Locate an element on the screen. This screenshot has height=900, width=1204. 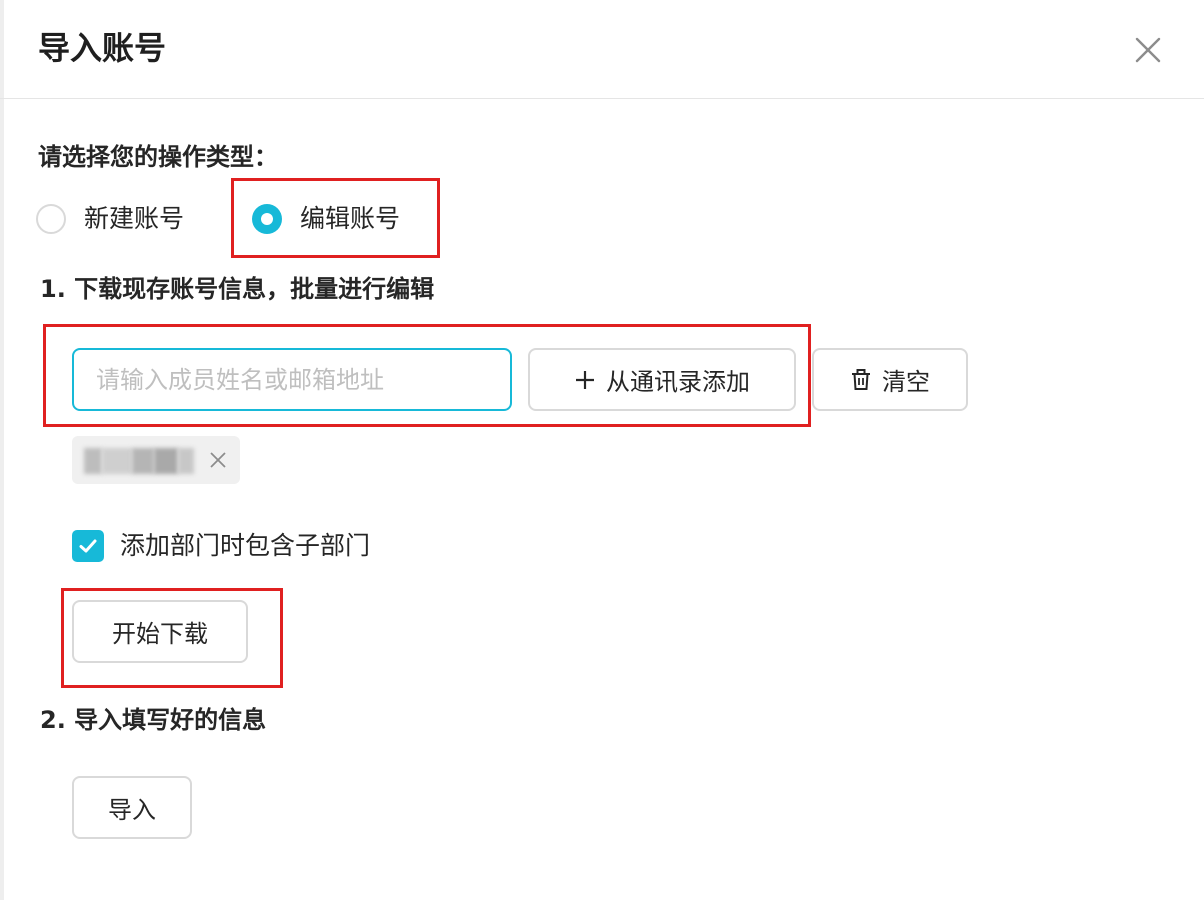
radio-circle-unchecked is located at coordinates (51, 219).